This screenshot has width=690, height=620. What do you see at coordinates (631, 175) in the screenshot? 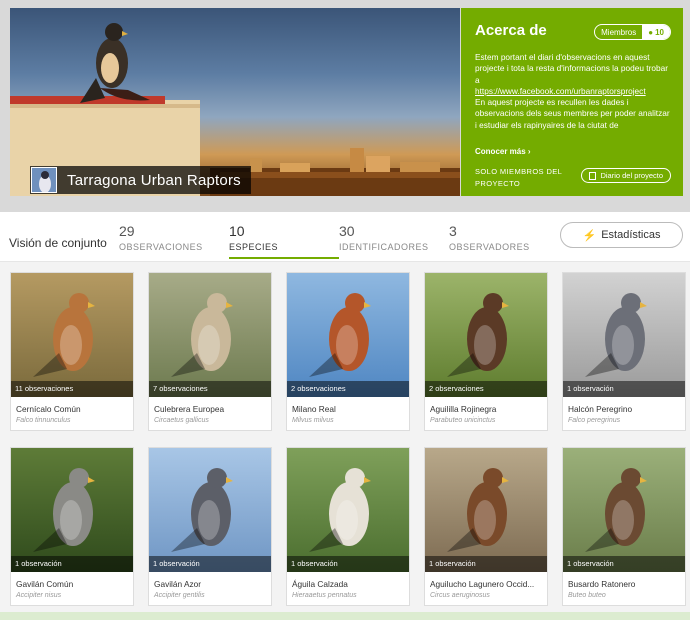
I see `diary-button-label: Diario del proyecto` at bounding box center [631, 175].